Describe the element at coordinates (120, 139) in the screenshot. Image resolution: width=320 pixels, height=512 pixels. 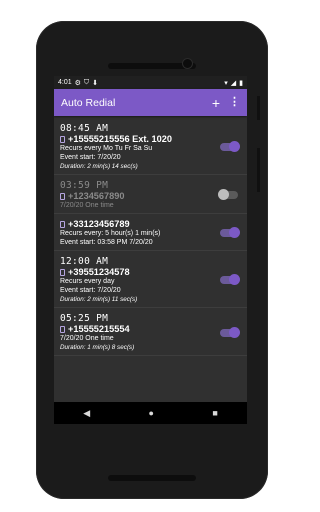
I see `item-number: +15555215556 Ext. 1020` at that location.